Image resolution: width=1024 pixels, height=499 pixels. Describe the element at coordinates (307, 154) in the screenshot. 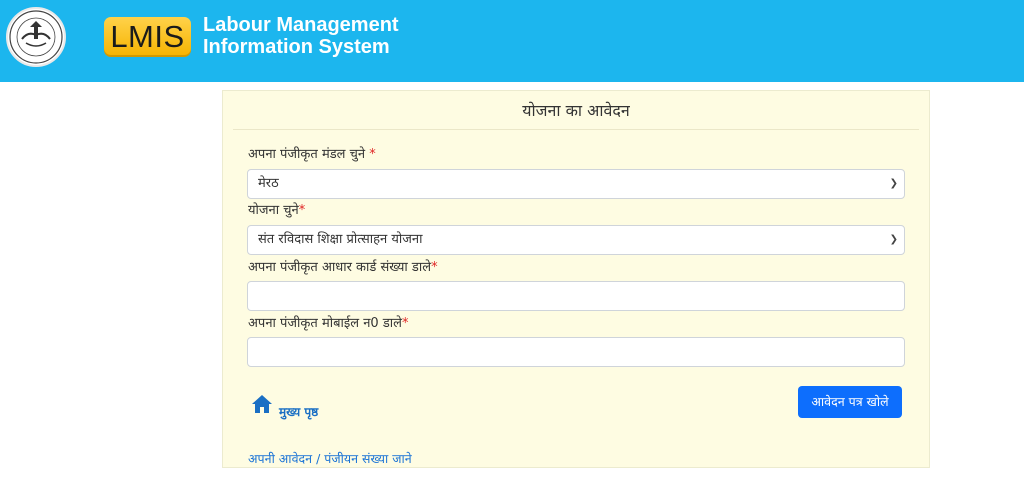

I see `mandal-label-text: अपना पंजीकृत मंडल चुने` at that location.